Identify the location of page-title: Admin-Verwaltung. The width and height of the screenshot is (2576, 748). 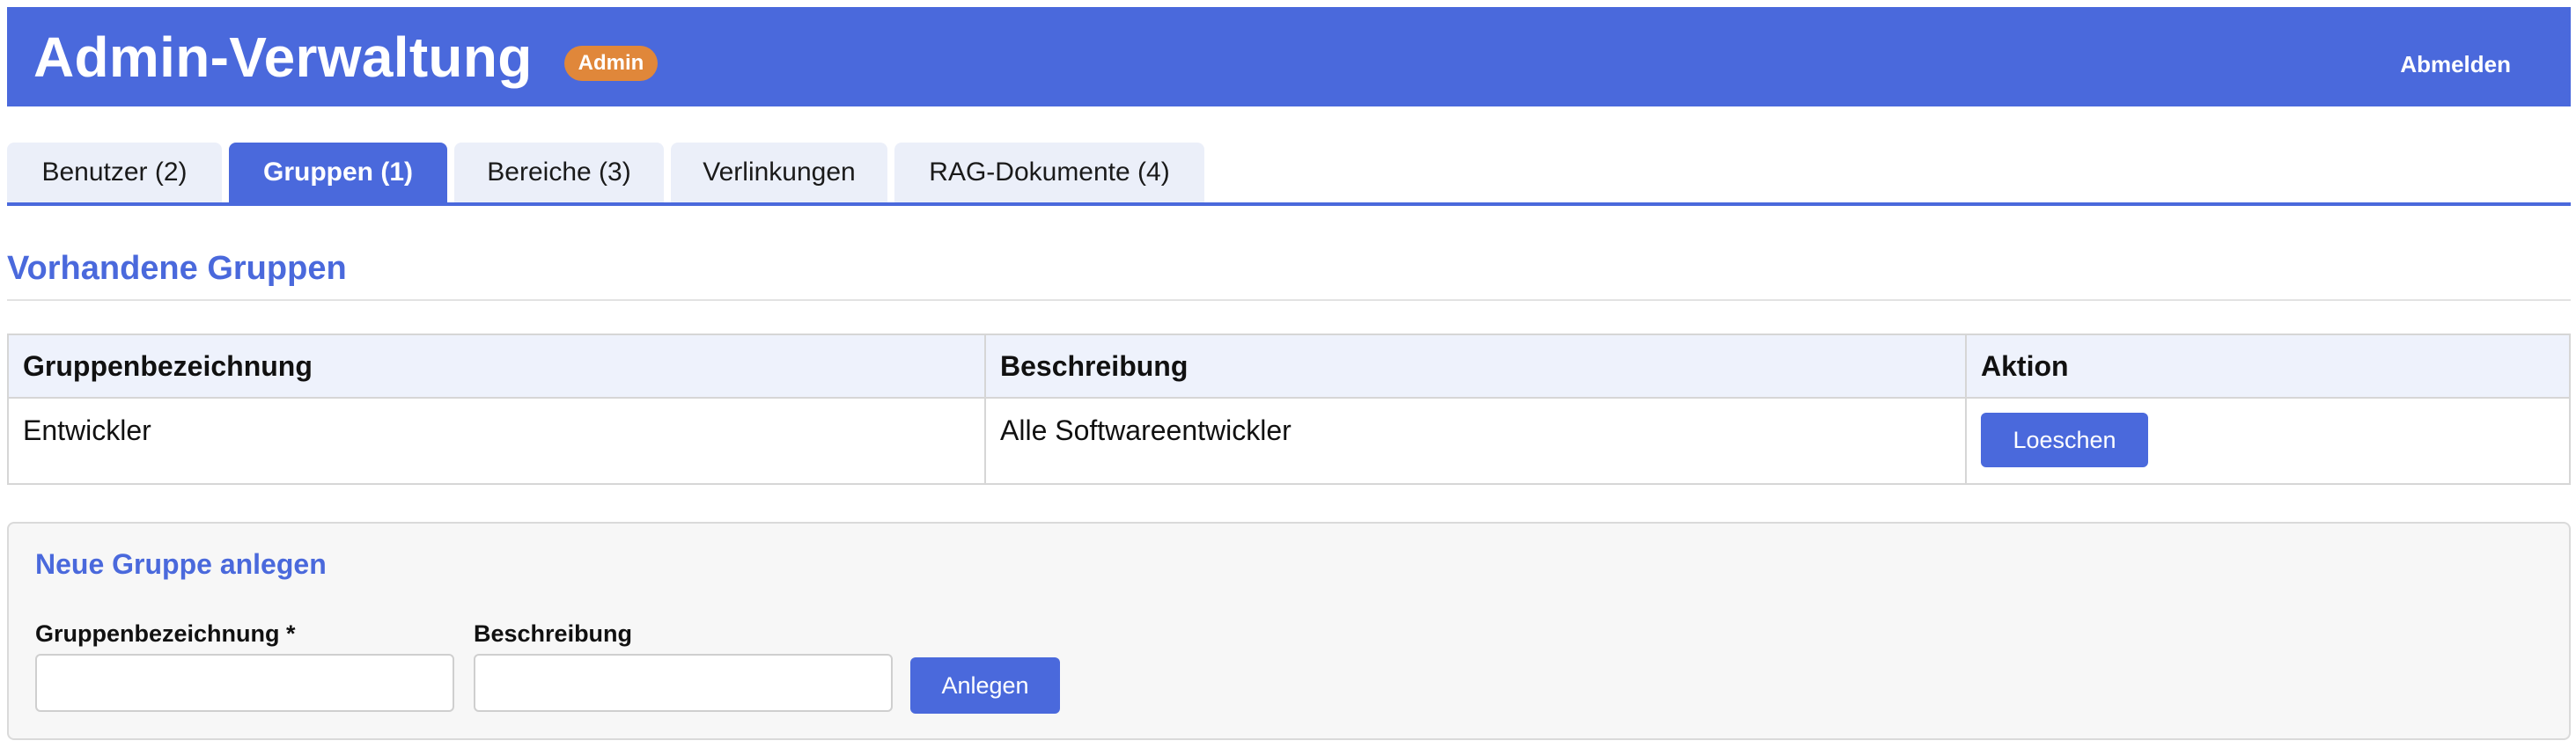
(283, 57).